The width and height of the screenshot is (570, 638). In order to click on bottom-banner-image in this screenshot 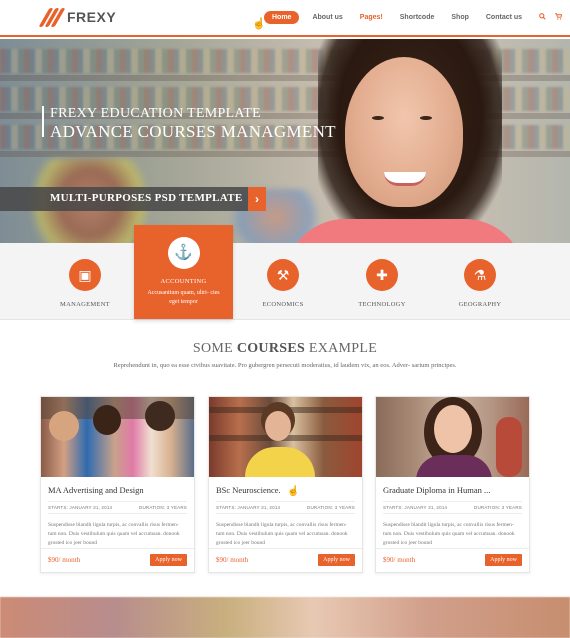, I will do `click(285, 617)`.